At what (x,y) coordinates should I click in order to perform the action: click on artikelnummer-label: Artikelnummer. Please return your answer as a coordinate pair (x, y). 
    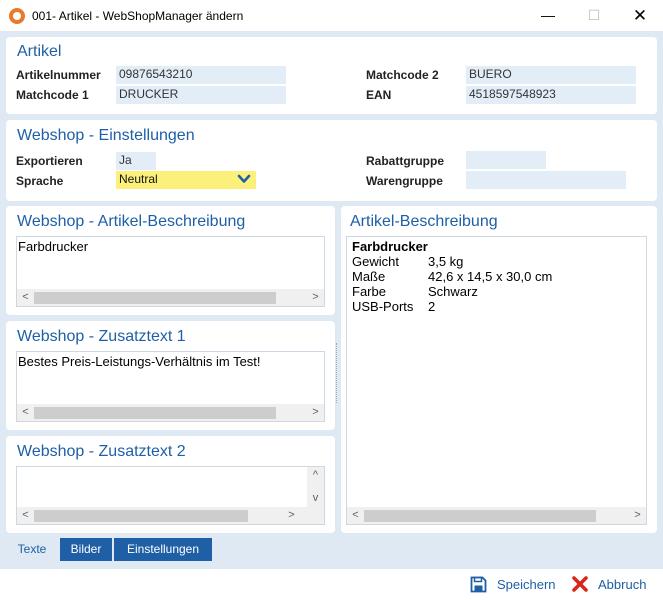
    Looking at the image, I should click on (58, 75).